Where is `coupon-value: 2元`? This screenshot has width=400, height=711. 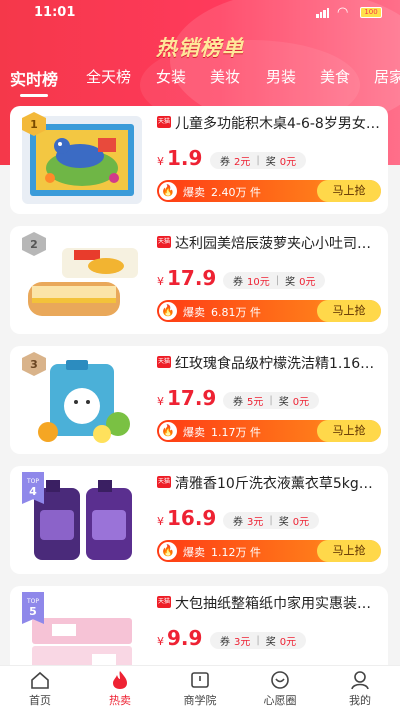
coupon-value: 2元 is located at coordinates (242, 162).